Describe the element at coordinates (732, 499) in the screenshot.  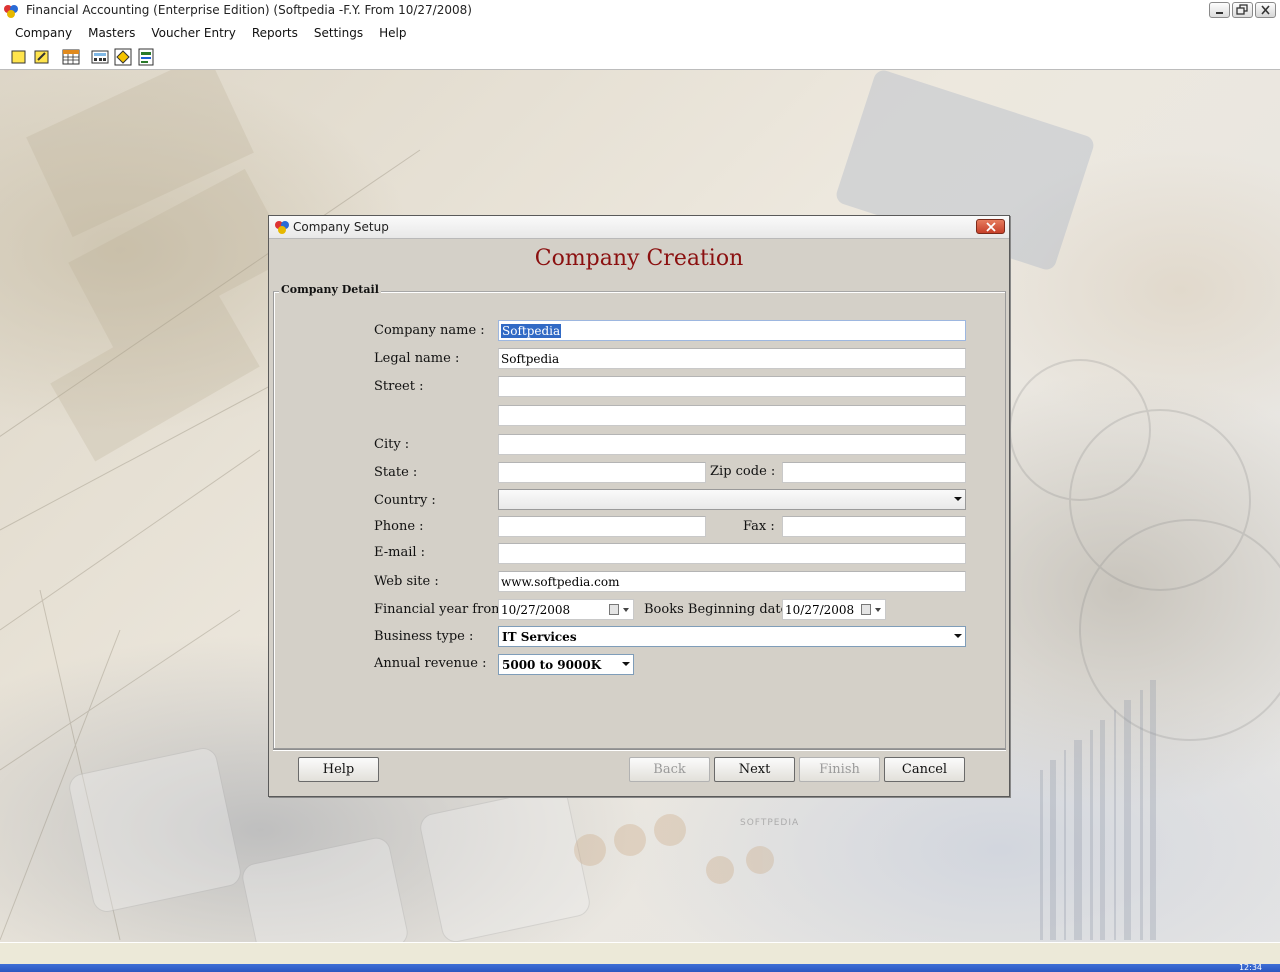
I see `country-select` at that location.